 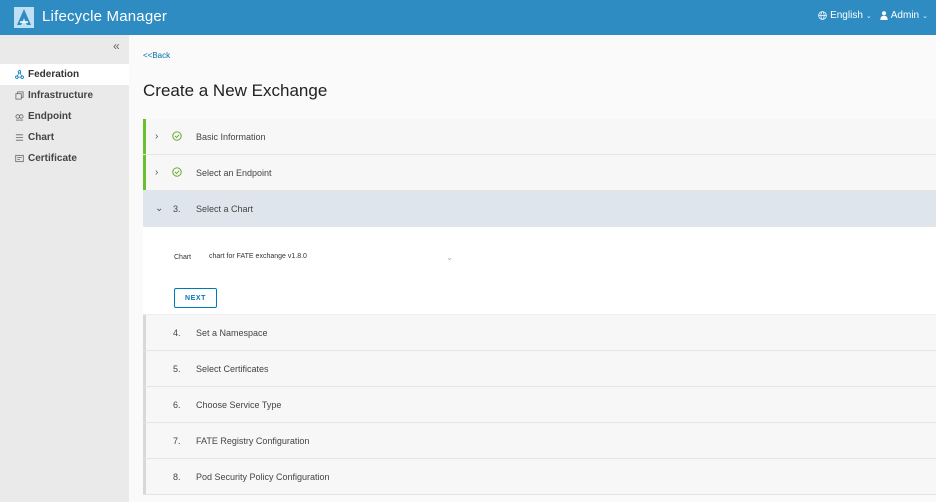 I want to click on step-label: Select Certificates, so click(x=232, y=368).